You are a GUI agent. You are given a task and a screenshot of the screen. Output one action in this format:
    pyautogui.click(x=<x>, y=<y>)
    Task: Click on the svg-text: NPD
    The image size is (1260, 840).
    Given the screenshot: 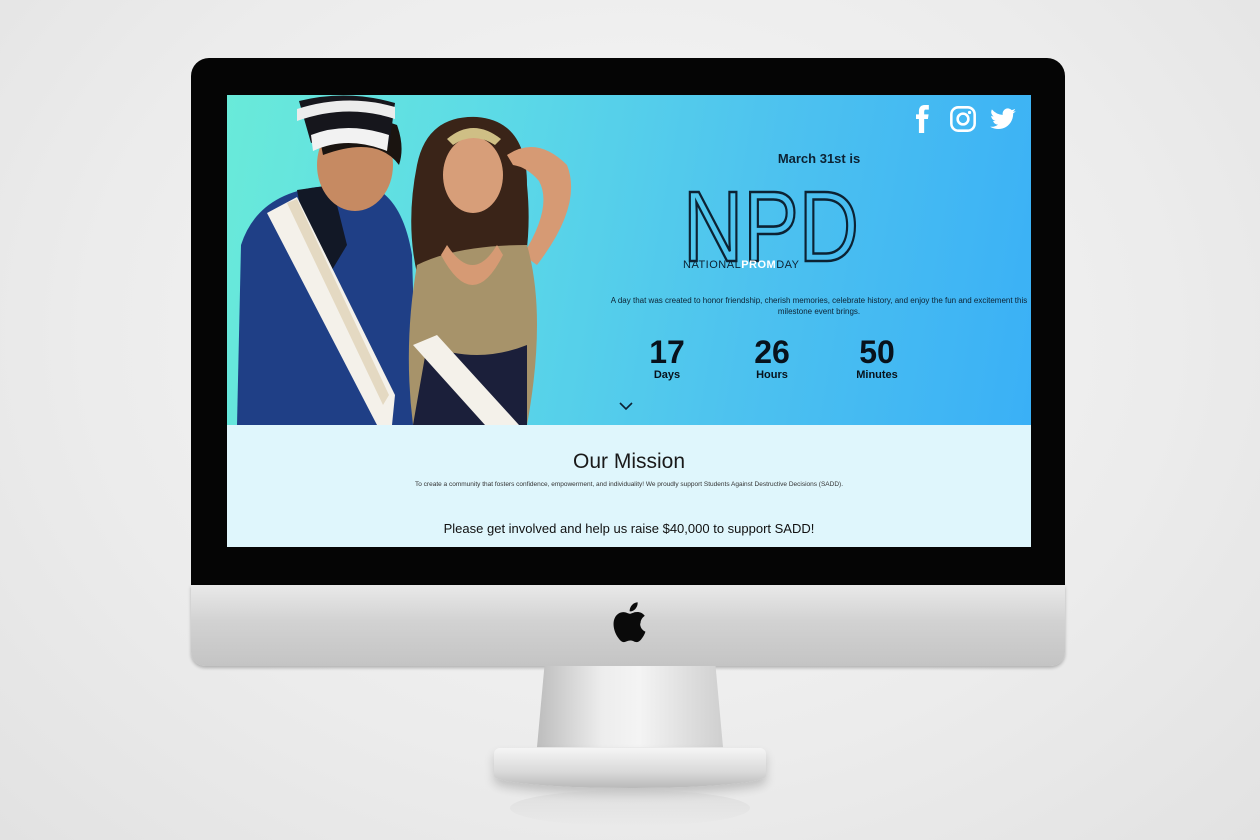 What is the action you would take?
    pyautogui.click(x=771, y=223)
    